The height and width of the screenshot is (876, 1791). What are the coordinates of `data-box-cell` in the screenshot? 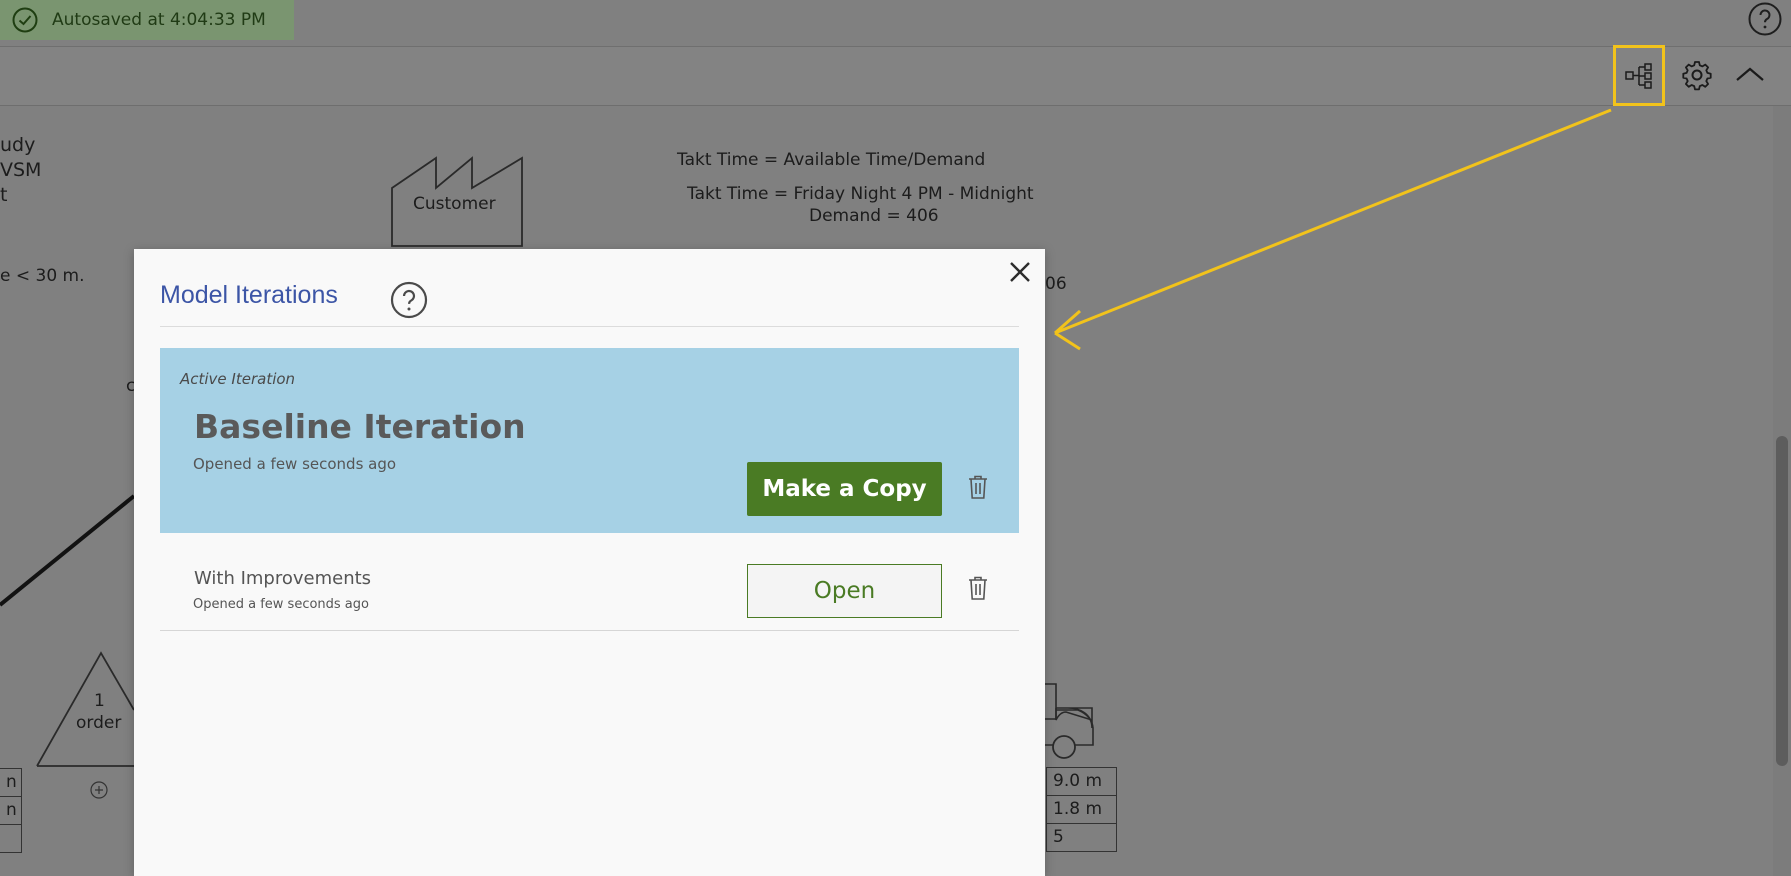 It's located at (11, 838).